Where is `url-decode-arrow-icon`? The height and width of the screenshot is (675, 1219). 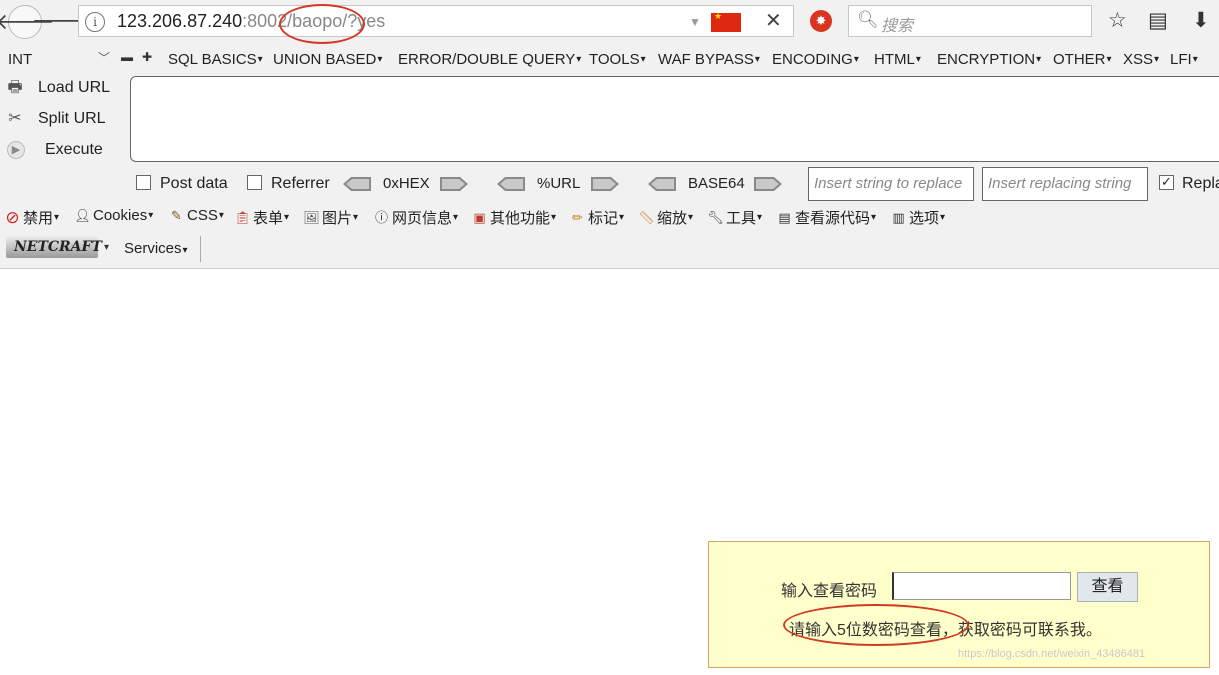
url-decode-arrow-icon is located at coordinates (511, 184).